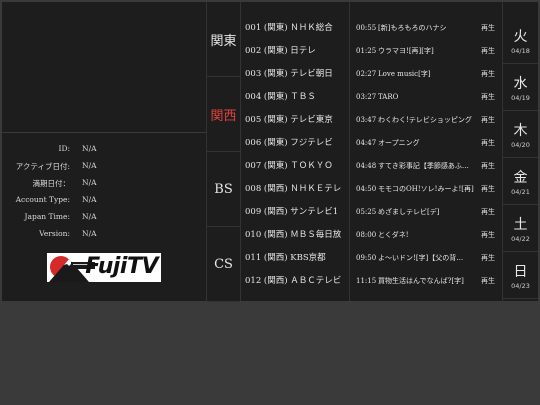 This screenshot has height=405, width=540. I want to click on program-time: 05:25, so click(366, 212).